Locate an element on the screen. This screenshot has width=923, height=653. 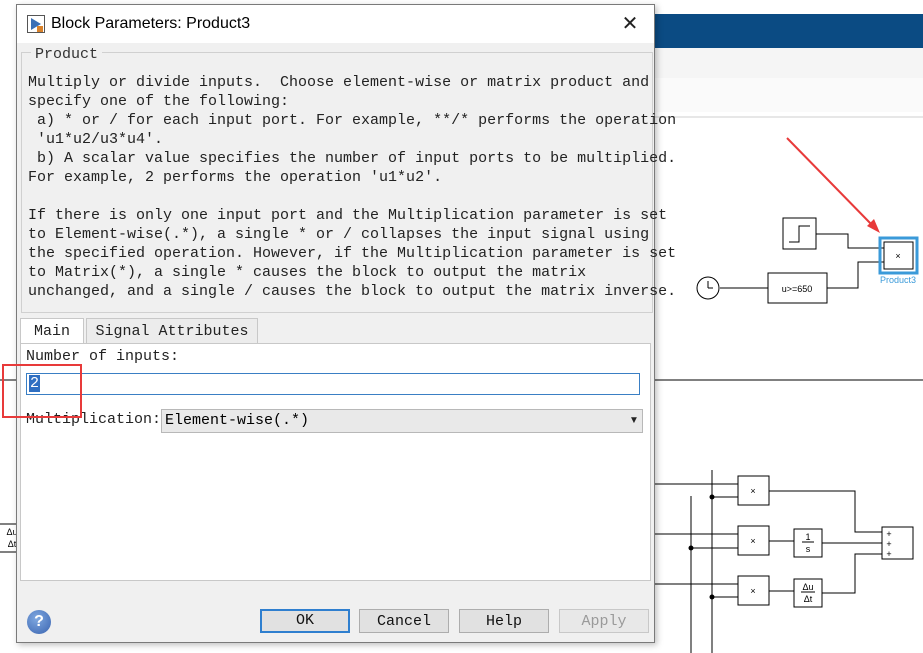
number-of-inputs-label: Number of inputs: is located at coordinates (103, 356).